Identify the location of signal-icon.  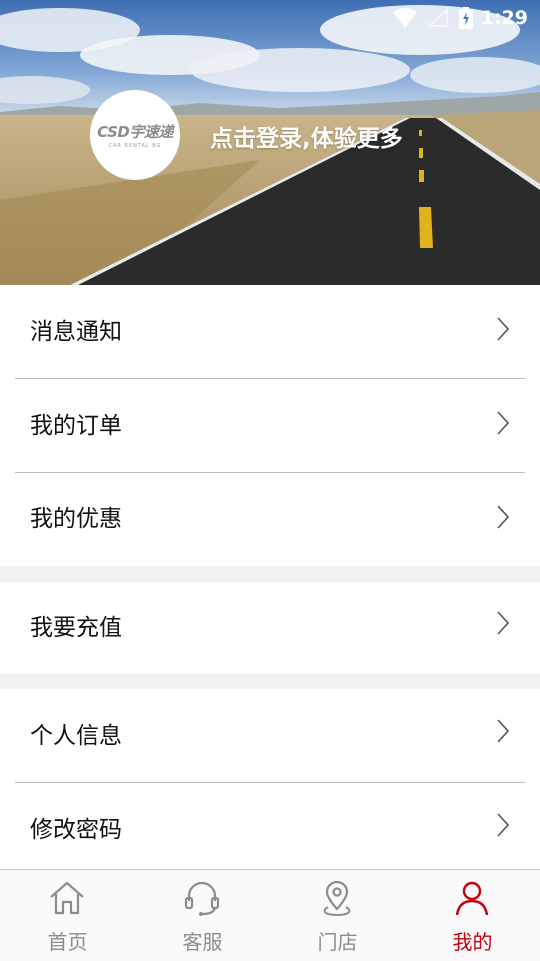
(438, 18).